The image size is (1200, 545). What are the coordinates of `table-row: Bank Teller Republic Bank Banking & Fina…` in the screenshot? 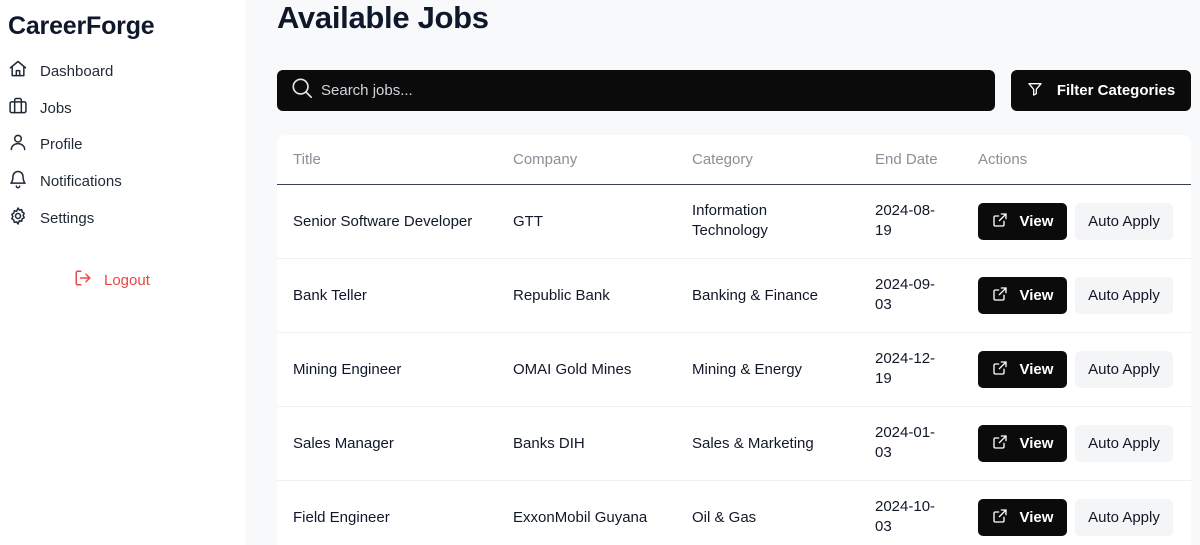 It's located at (734, 296).